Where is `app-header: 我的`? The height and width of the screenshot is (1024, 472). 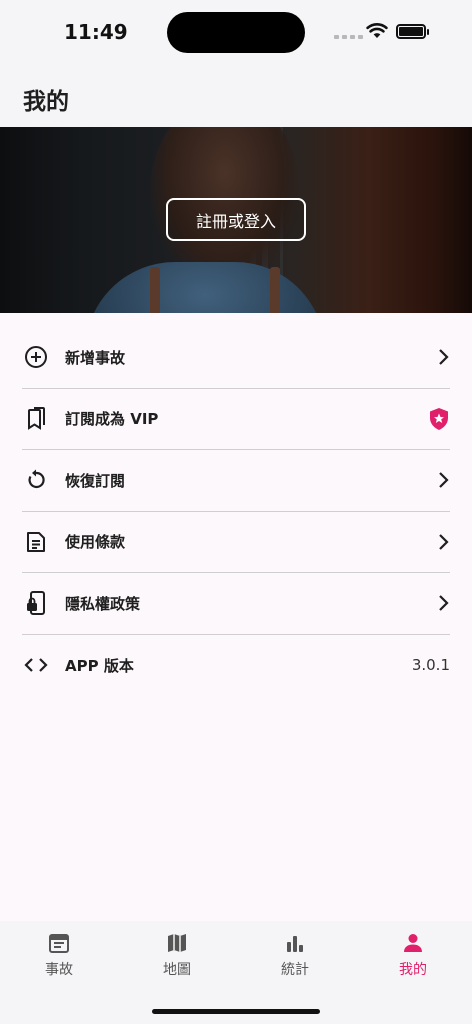
app-header: 我的 is located at coordinates (236, 98).